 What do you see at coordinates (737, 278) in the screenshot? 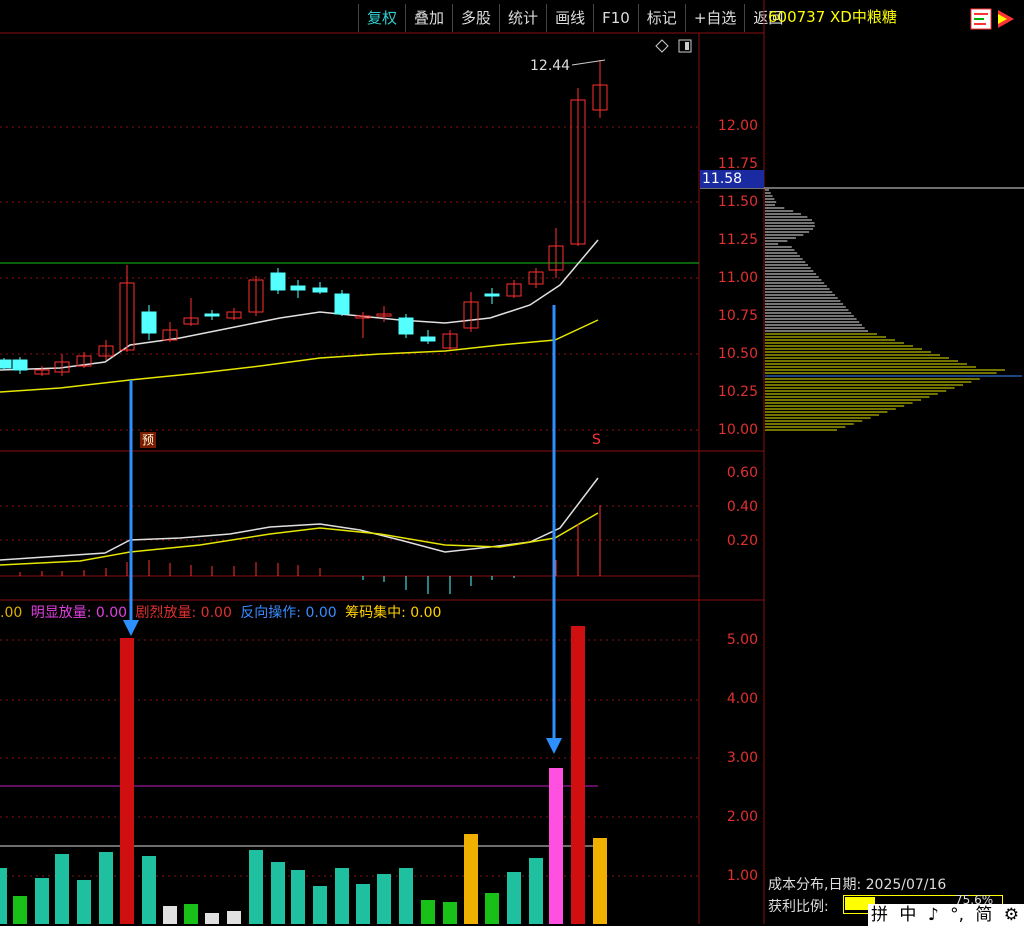
I see `price-tick: 11.00` at bounding box center [737, 278].